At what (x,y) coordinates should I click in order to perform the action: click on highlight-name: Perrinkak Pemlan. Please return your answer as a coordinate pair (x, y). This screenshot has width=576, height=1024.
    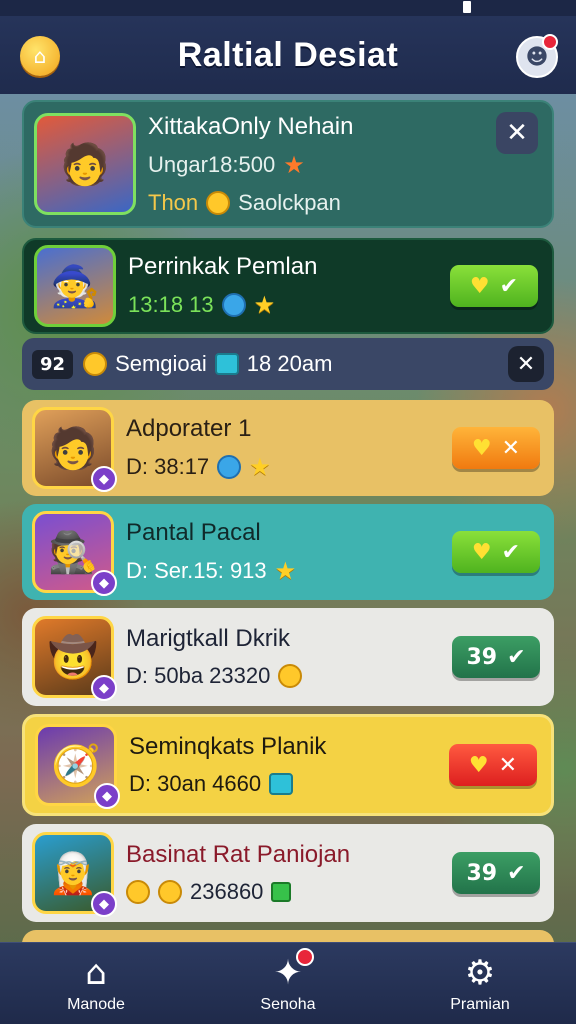
    Looking at the image, I should click on (223, 266).